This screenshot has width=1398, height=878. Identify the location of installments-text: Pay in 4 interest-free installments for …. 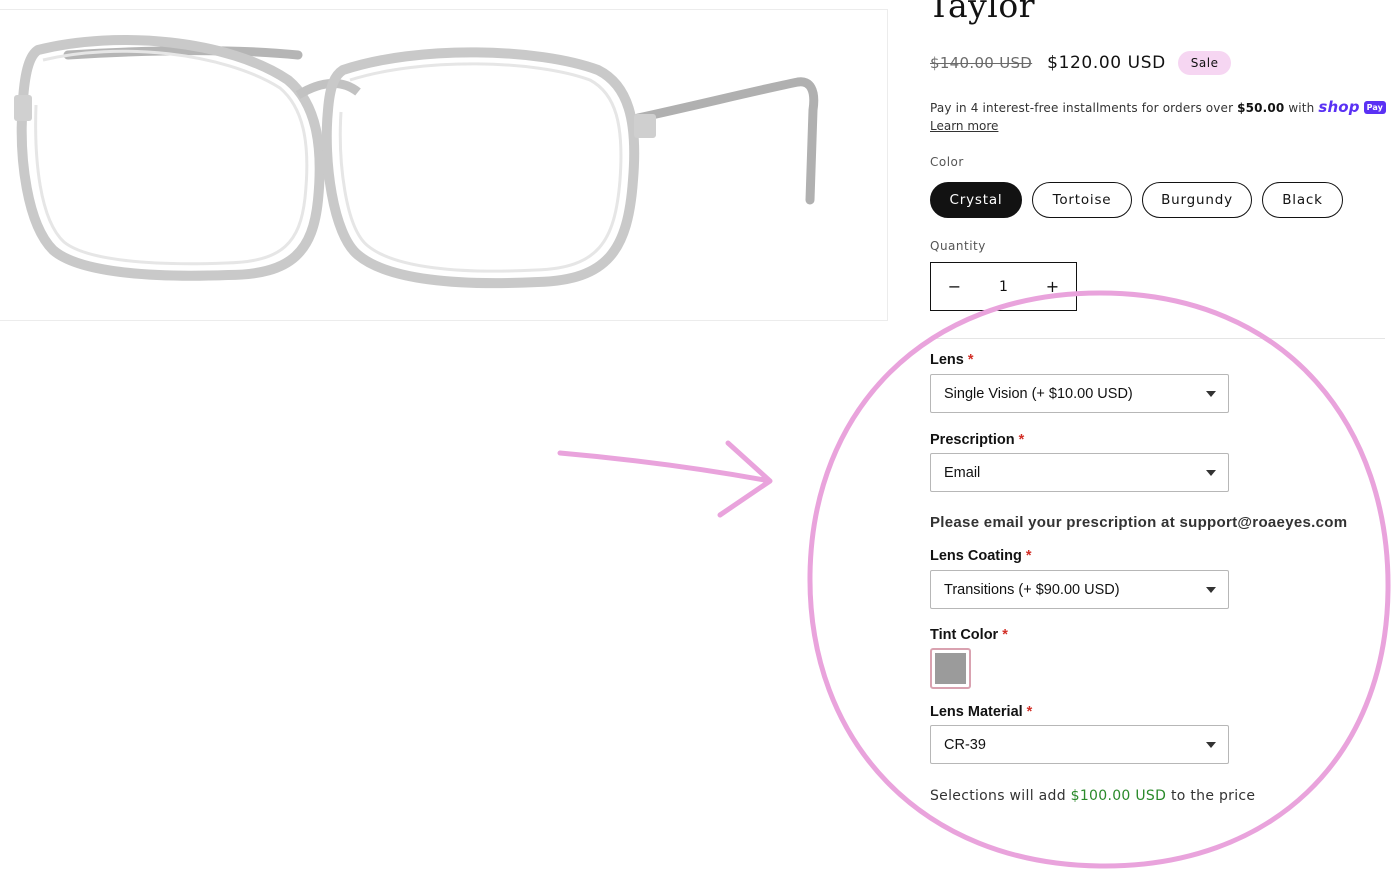
(1158, 107).